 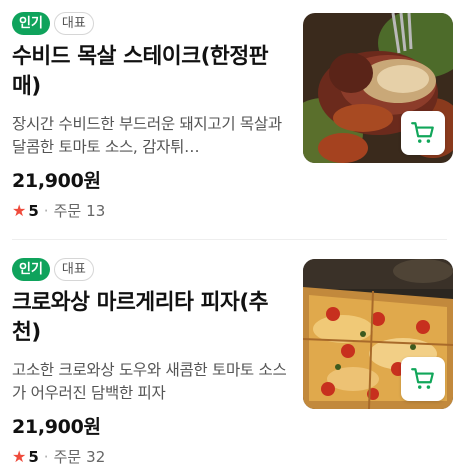 What do you see at coordinates (96, 211) in the screenshot?
I see `order-count: 13` at bounding box center [96, 211].